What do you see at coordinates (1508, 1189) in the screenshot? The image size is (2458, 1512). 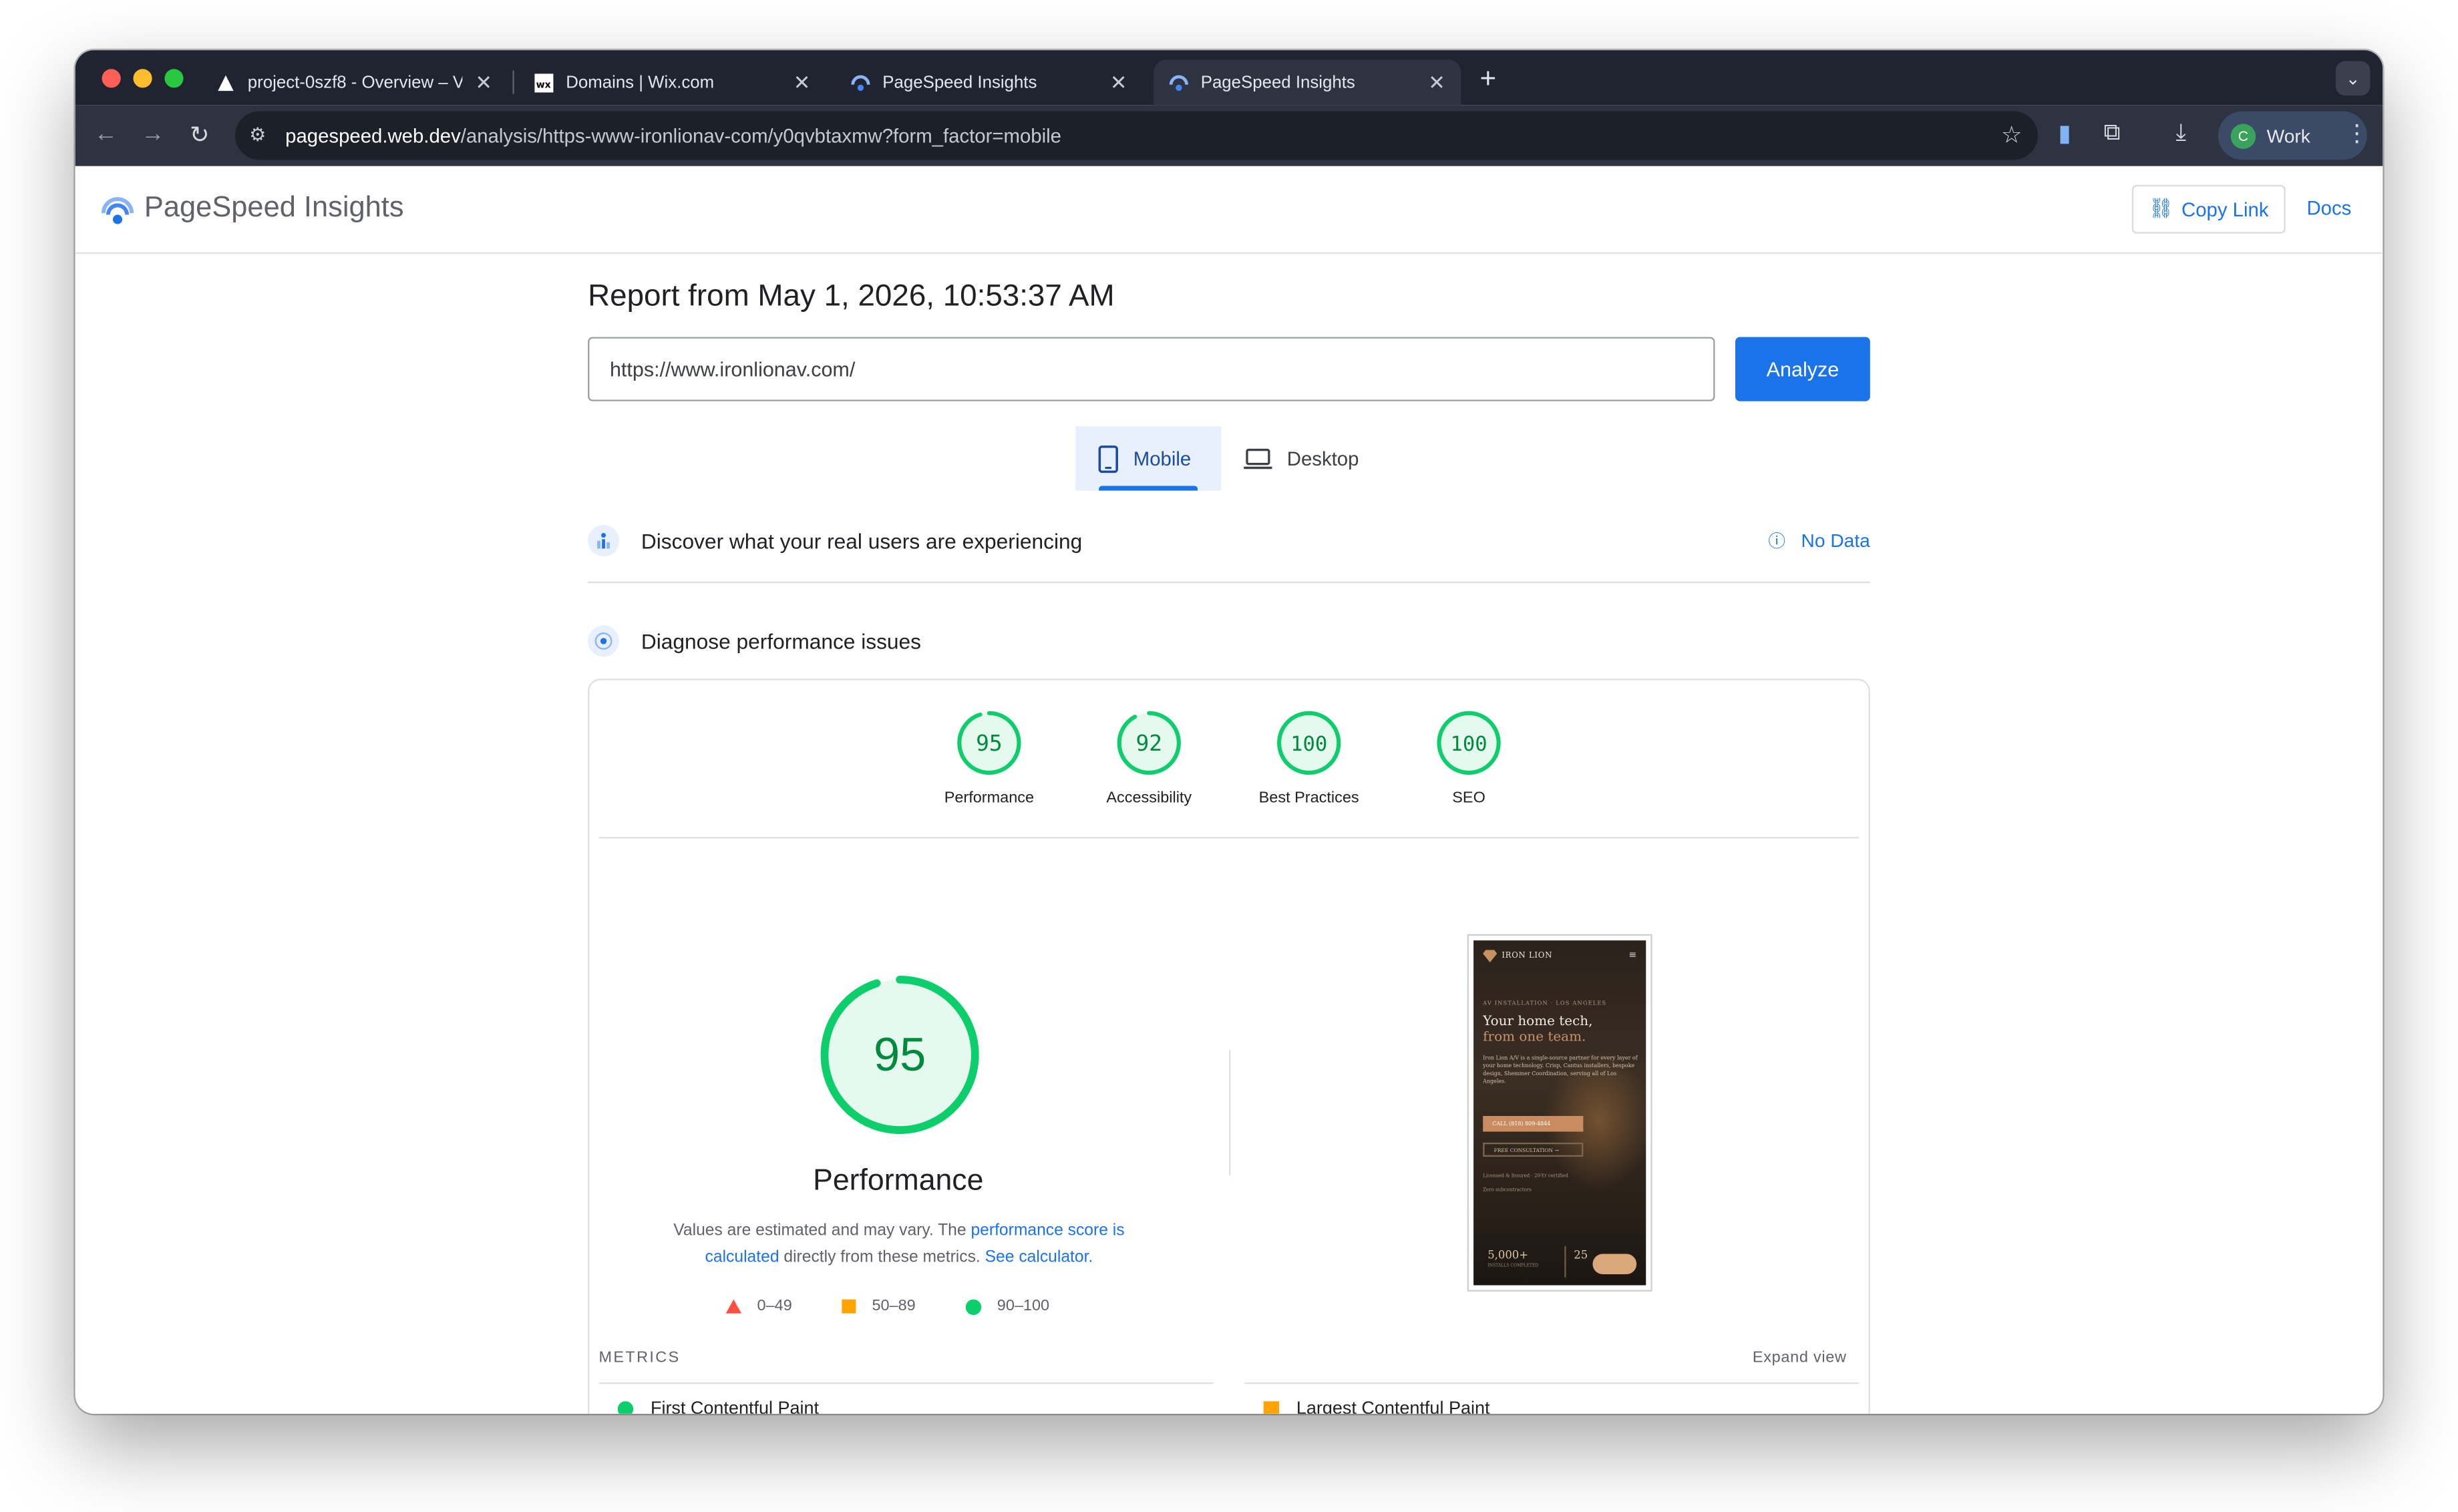 I see `screenshot-meta: Zero subcontractors` at bounding box center [1508, 1189].